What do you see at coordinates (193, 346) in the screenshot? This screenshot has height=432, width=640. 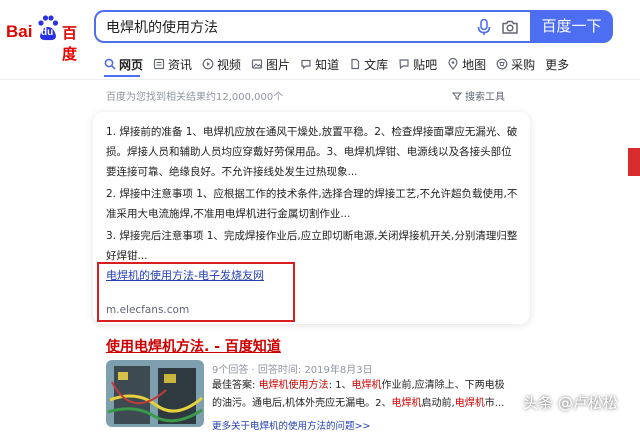 I see `result-2-title-link: 使用电焊机方法. - 百度知道` at bounding box center [193, 346].